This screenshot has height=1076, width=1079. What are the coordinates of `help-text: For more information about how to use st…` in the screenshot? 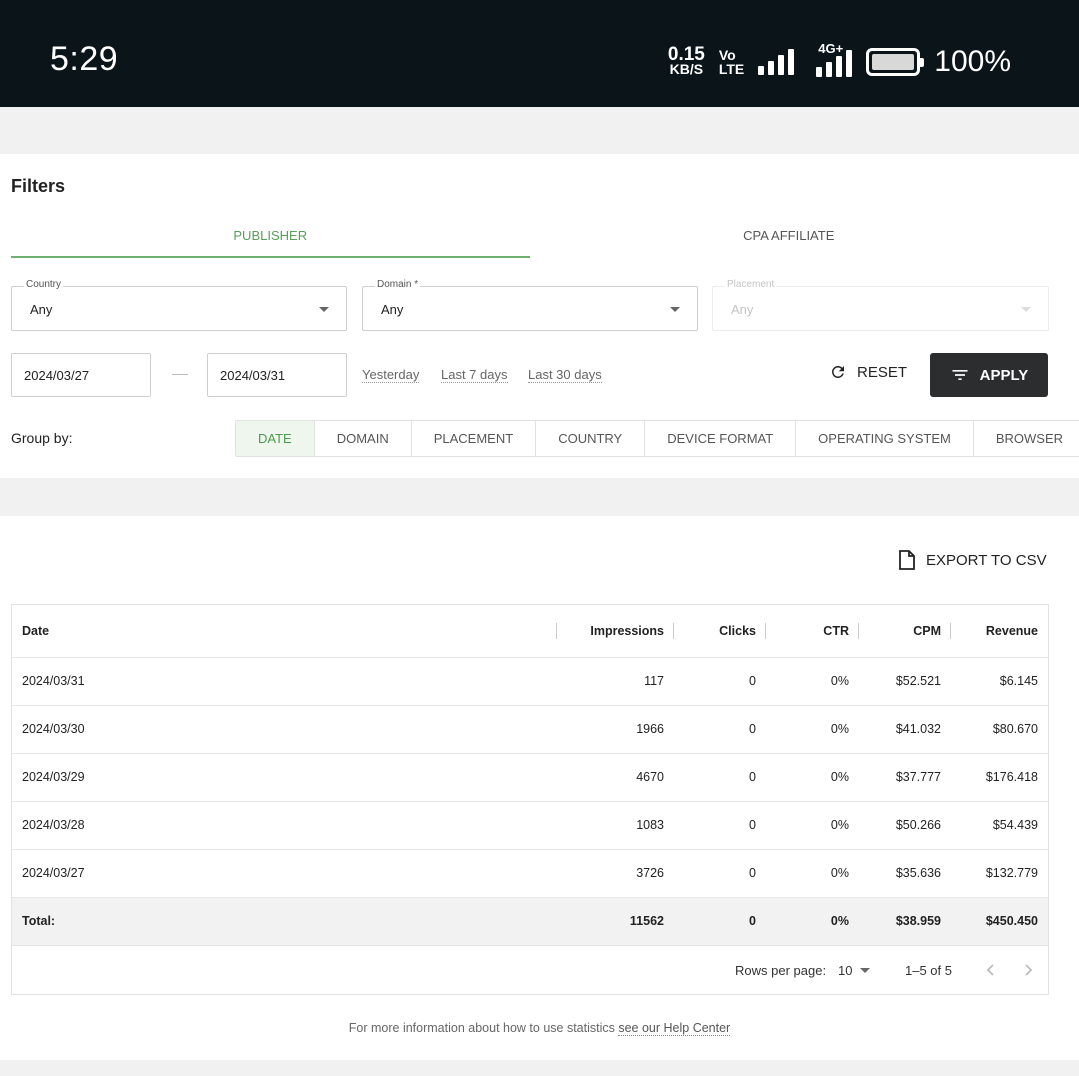 It's located at (539, 1028).